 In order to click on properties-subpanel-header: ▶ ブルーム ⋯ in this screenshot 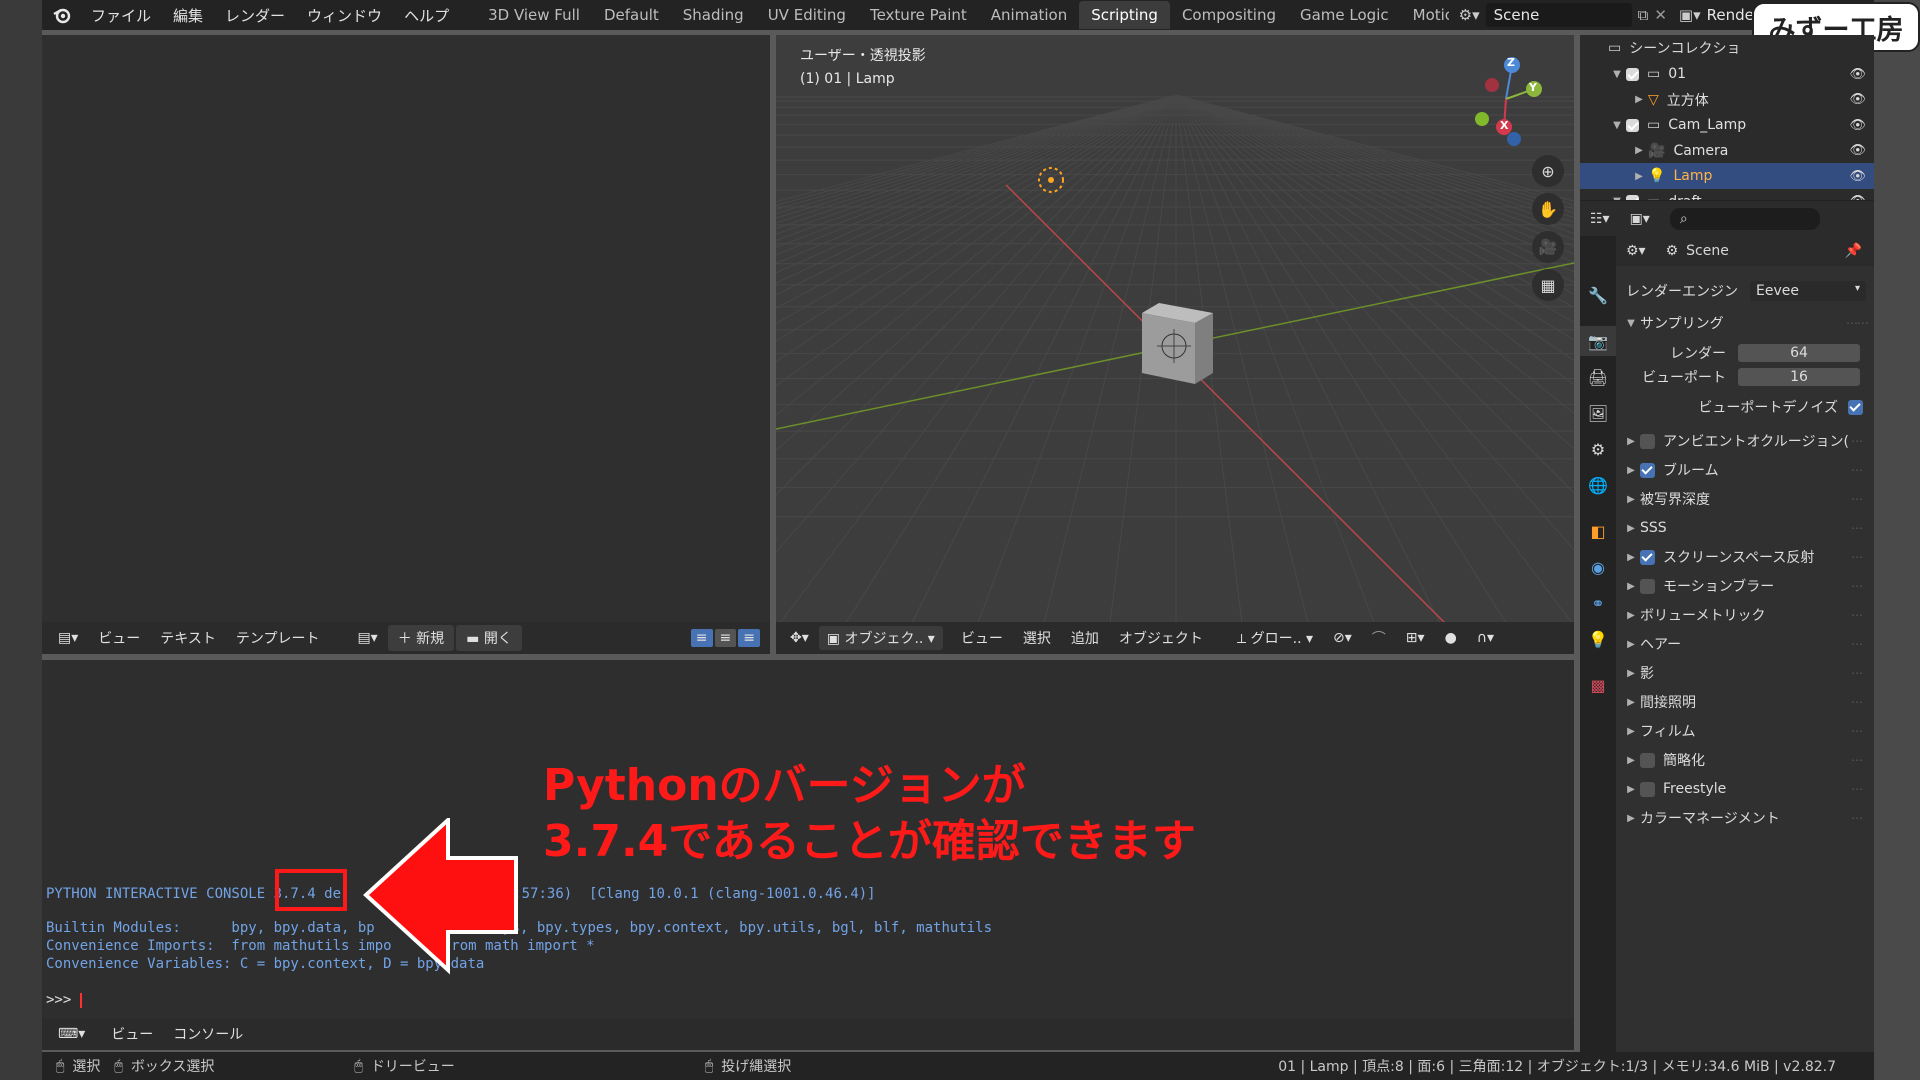, I will do `click(1745, 470)`.